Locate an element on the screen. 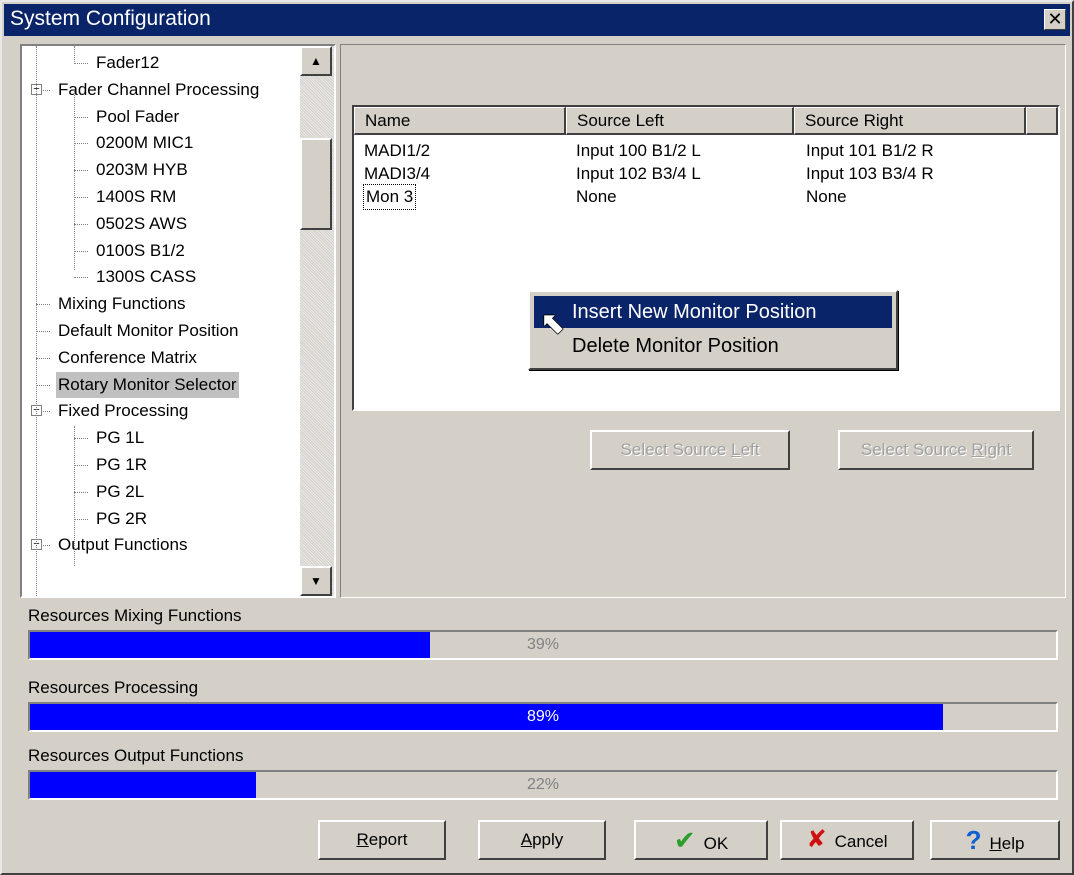 This screenshot has height=875, width=1074. report-button: Report is located at coordinates (382, 840).